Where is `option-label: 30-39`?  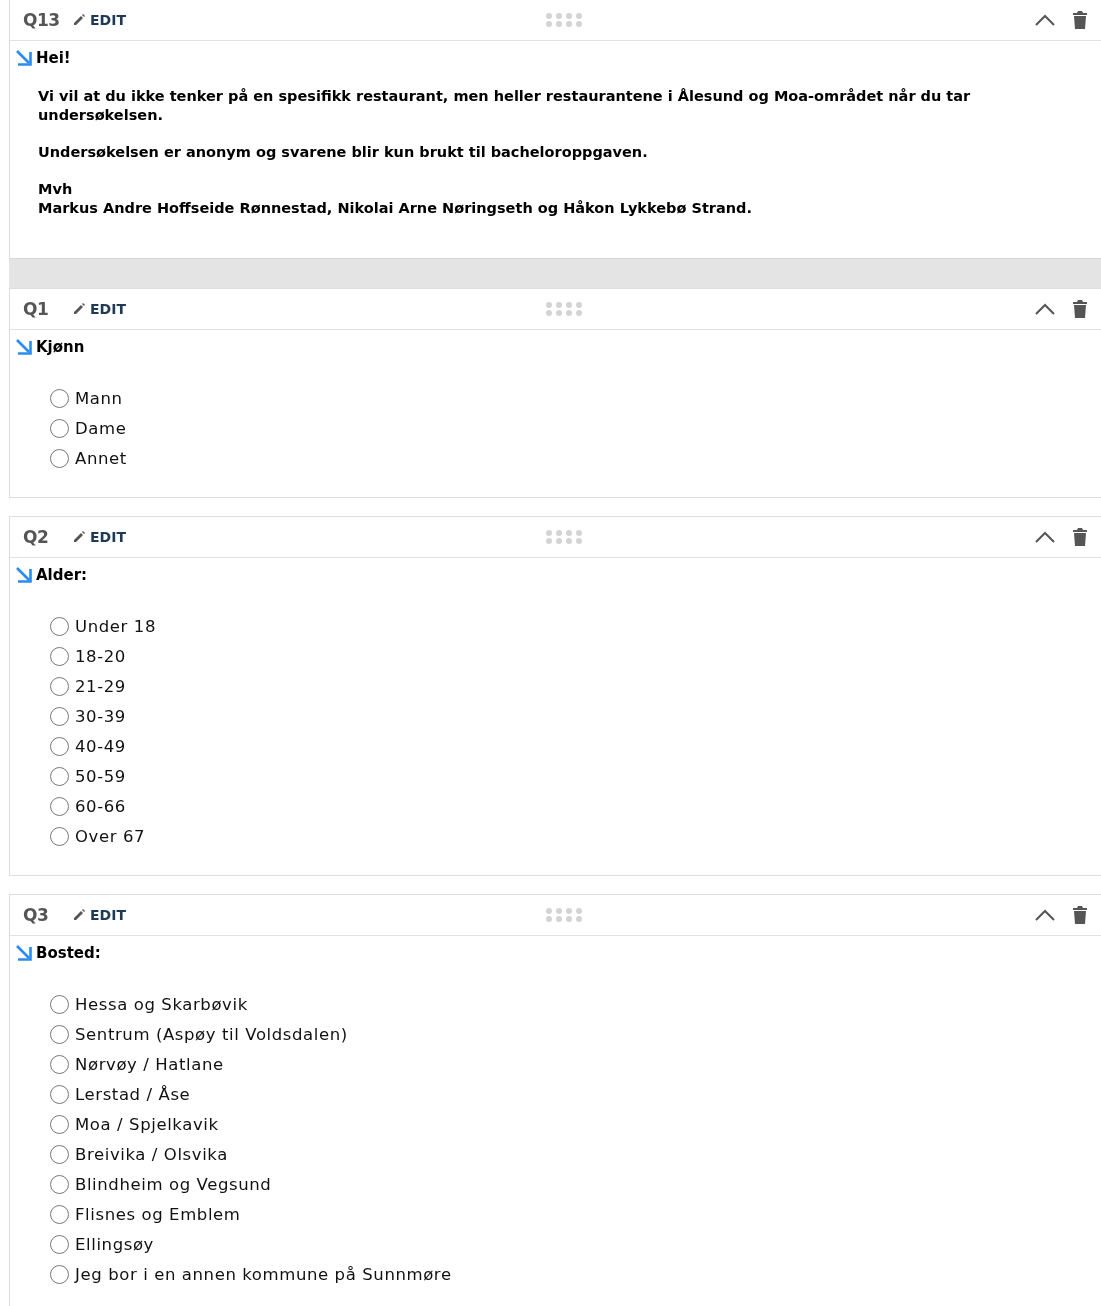
option-label: 30-39 is located at coordinates (100, 716).